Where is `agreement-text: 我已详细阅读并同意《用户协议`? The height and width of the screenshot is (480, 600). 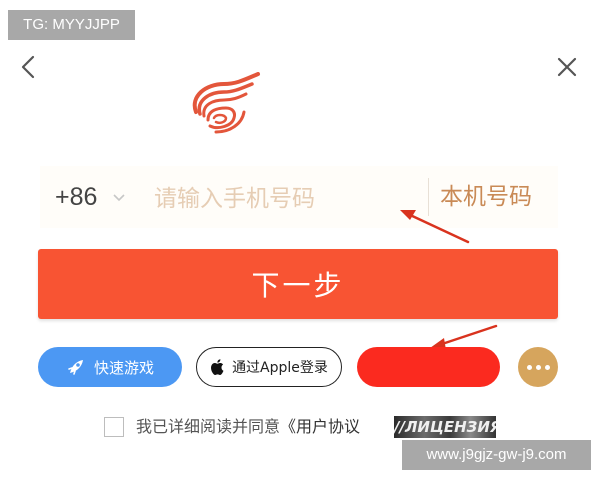
agreement-text: 我已详细阅读并同意《用户协议 is located at coordinates (248, 427).